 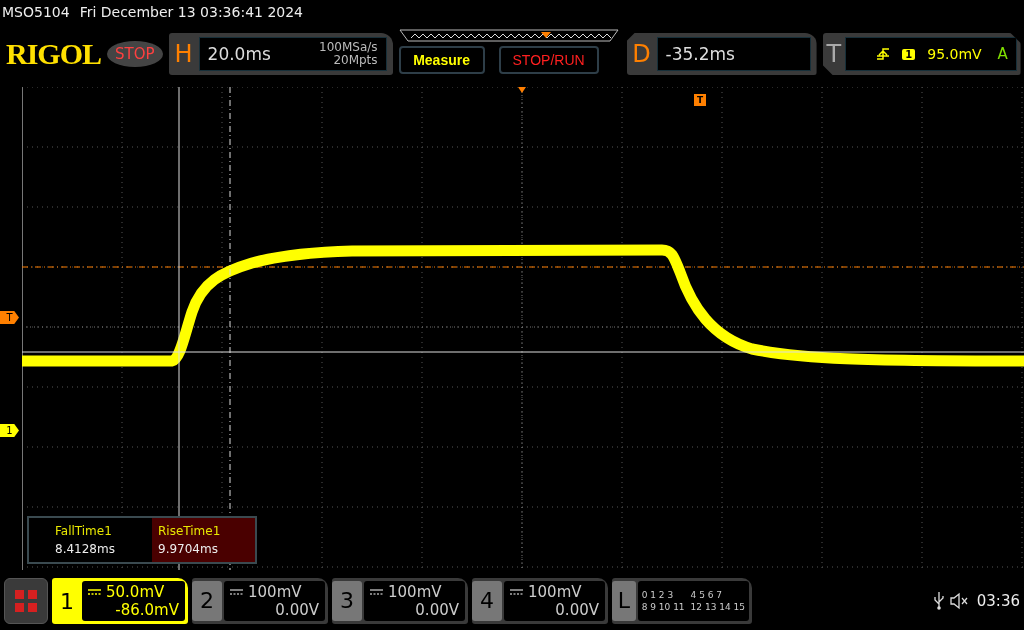 I want to click on rising-edge-icon, so click(x=883, y=54).